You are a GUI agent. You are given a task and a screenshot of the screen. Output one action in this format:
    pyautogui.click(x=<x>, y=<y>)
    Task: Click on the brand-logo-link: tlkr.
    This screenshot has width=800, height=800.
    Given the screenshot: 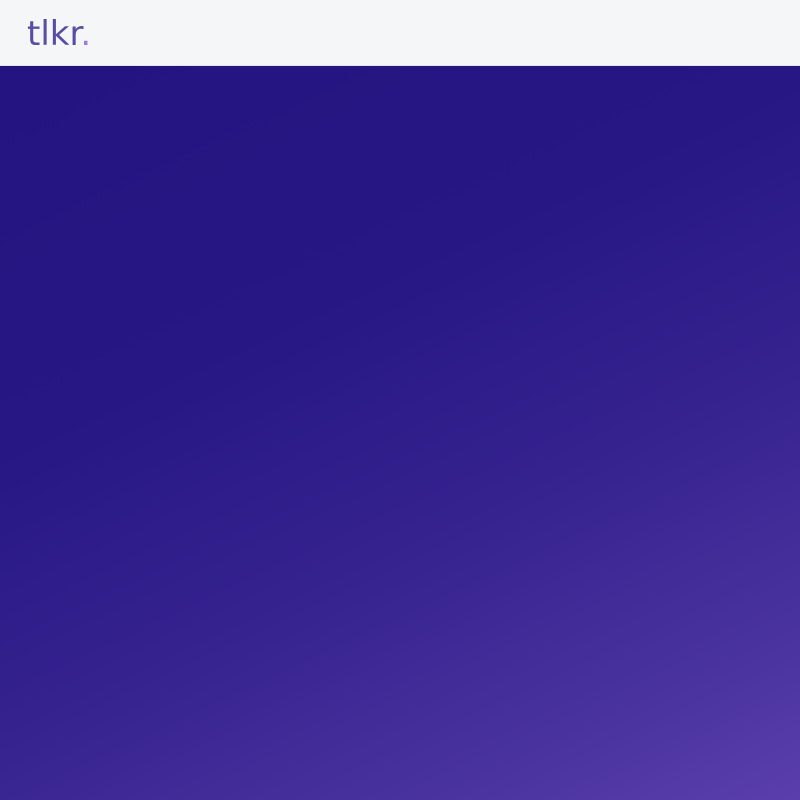 What is the action you would take?
    pyautogui.click(x=59, y=34)
    